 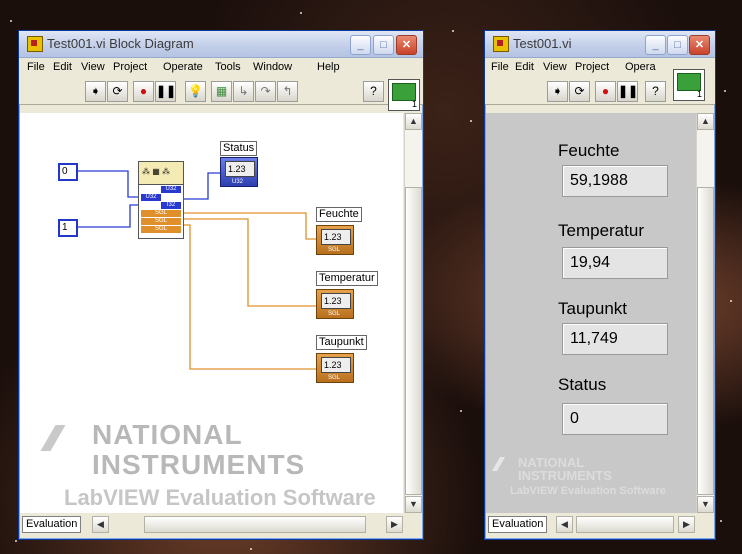 What do you see at coordinates (228, 67) in the screenshot?
I see `menu-tools: Tools` at bounding box center [228, 67].